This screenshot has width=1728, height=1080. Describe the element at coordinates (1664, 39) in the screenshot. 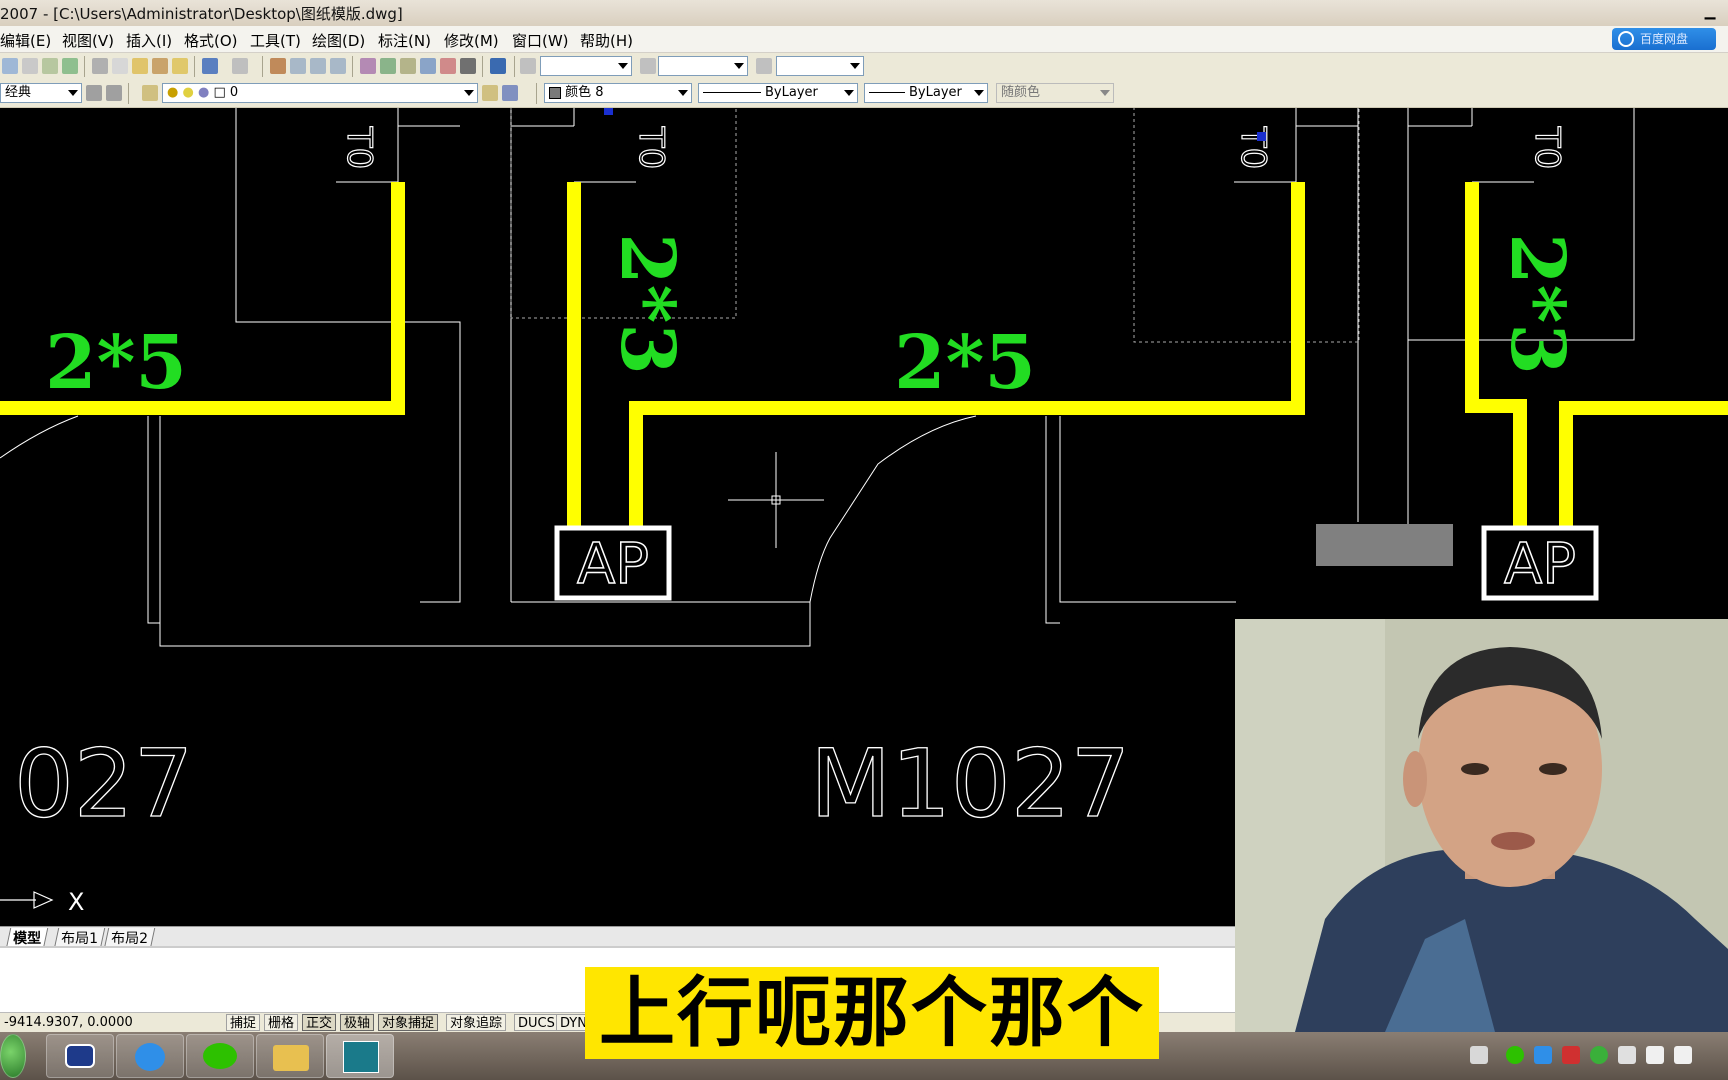

I see `cloud-drive-button: 百度网盘` at that location.